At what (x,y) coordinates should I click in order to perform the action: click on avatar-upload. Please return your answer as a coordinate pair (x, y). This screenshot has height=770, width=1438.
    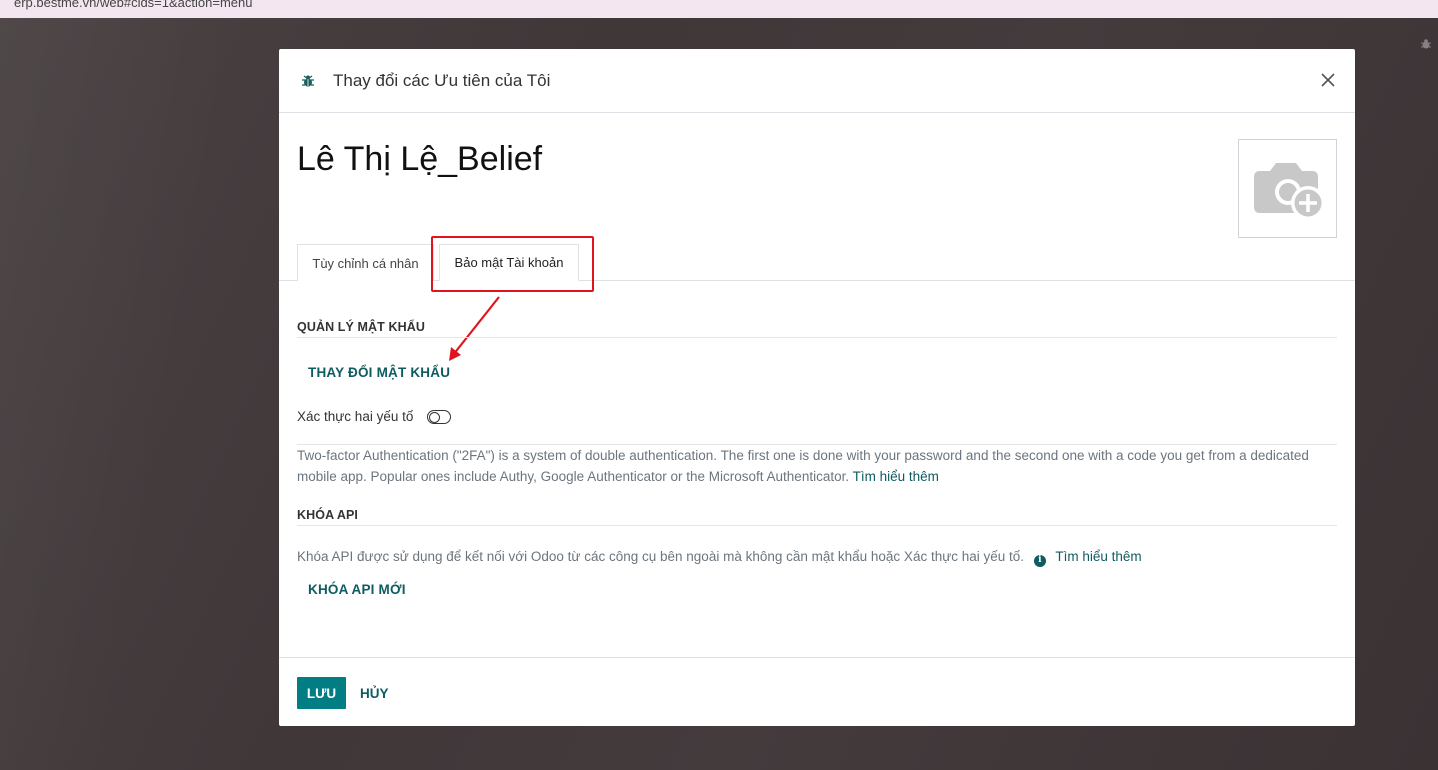
    Looking at the image, I should click on (1287, 188).